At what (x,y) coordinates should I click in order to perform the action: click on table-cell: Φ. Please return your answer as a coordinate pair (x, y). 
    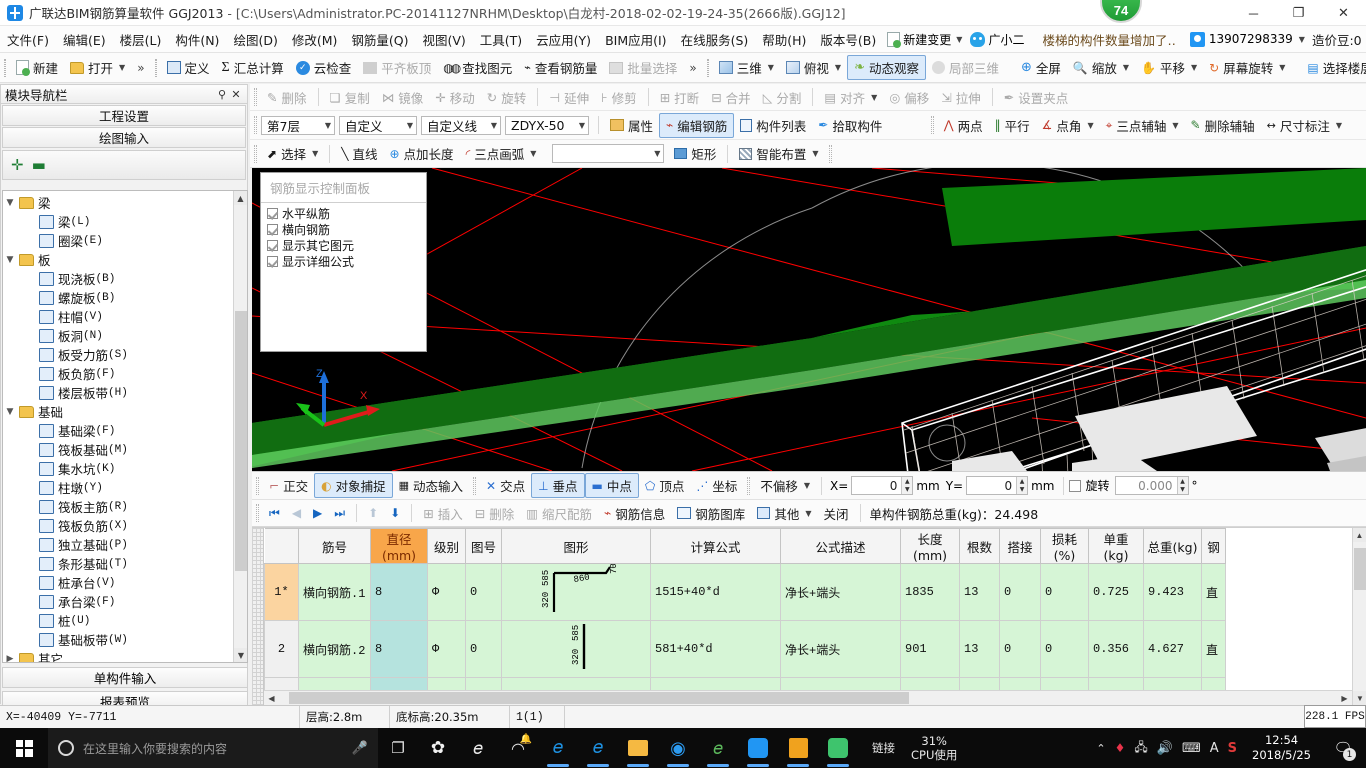
    Looking at the image, I should click on (446, 592).